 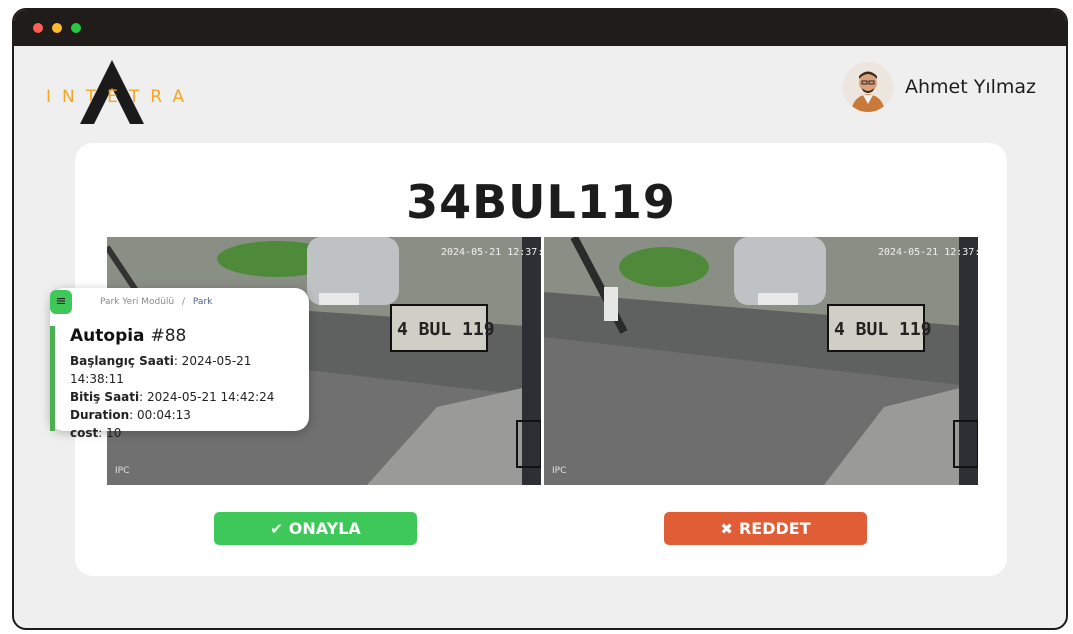 I want to click on approve-label: ONAYLA, so click(x=324, y=528).